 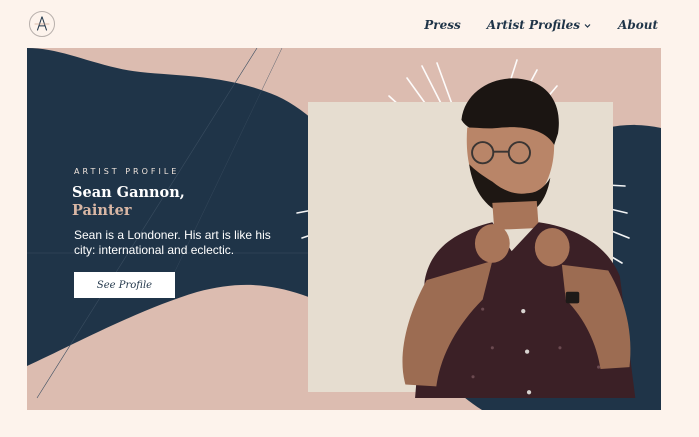 I want to click on hero-title: Sean Gannon, Painter, so click(x=128, y=202).